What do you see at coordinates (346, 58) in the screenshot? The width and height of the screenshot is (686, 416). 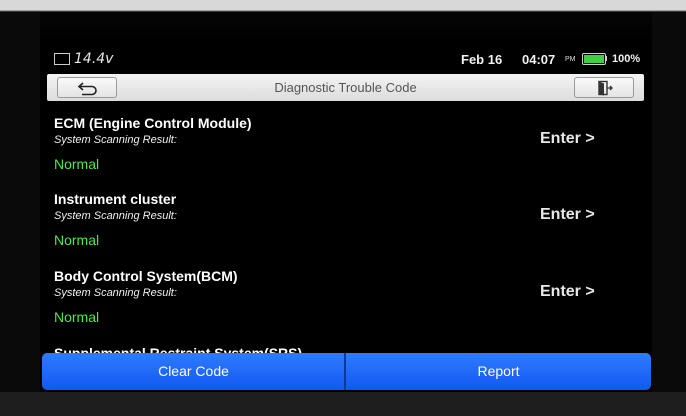 I see `status-bar: 14.4v Feb 16 04:07 PM 100%` at bounding box center [346, 58].